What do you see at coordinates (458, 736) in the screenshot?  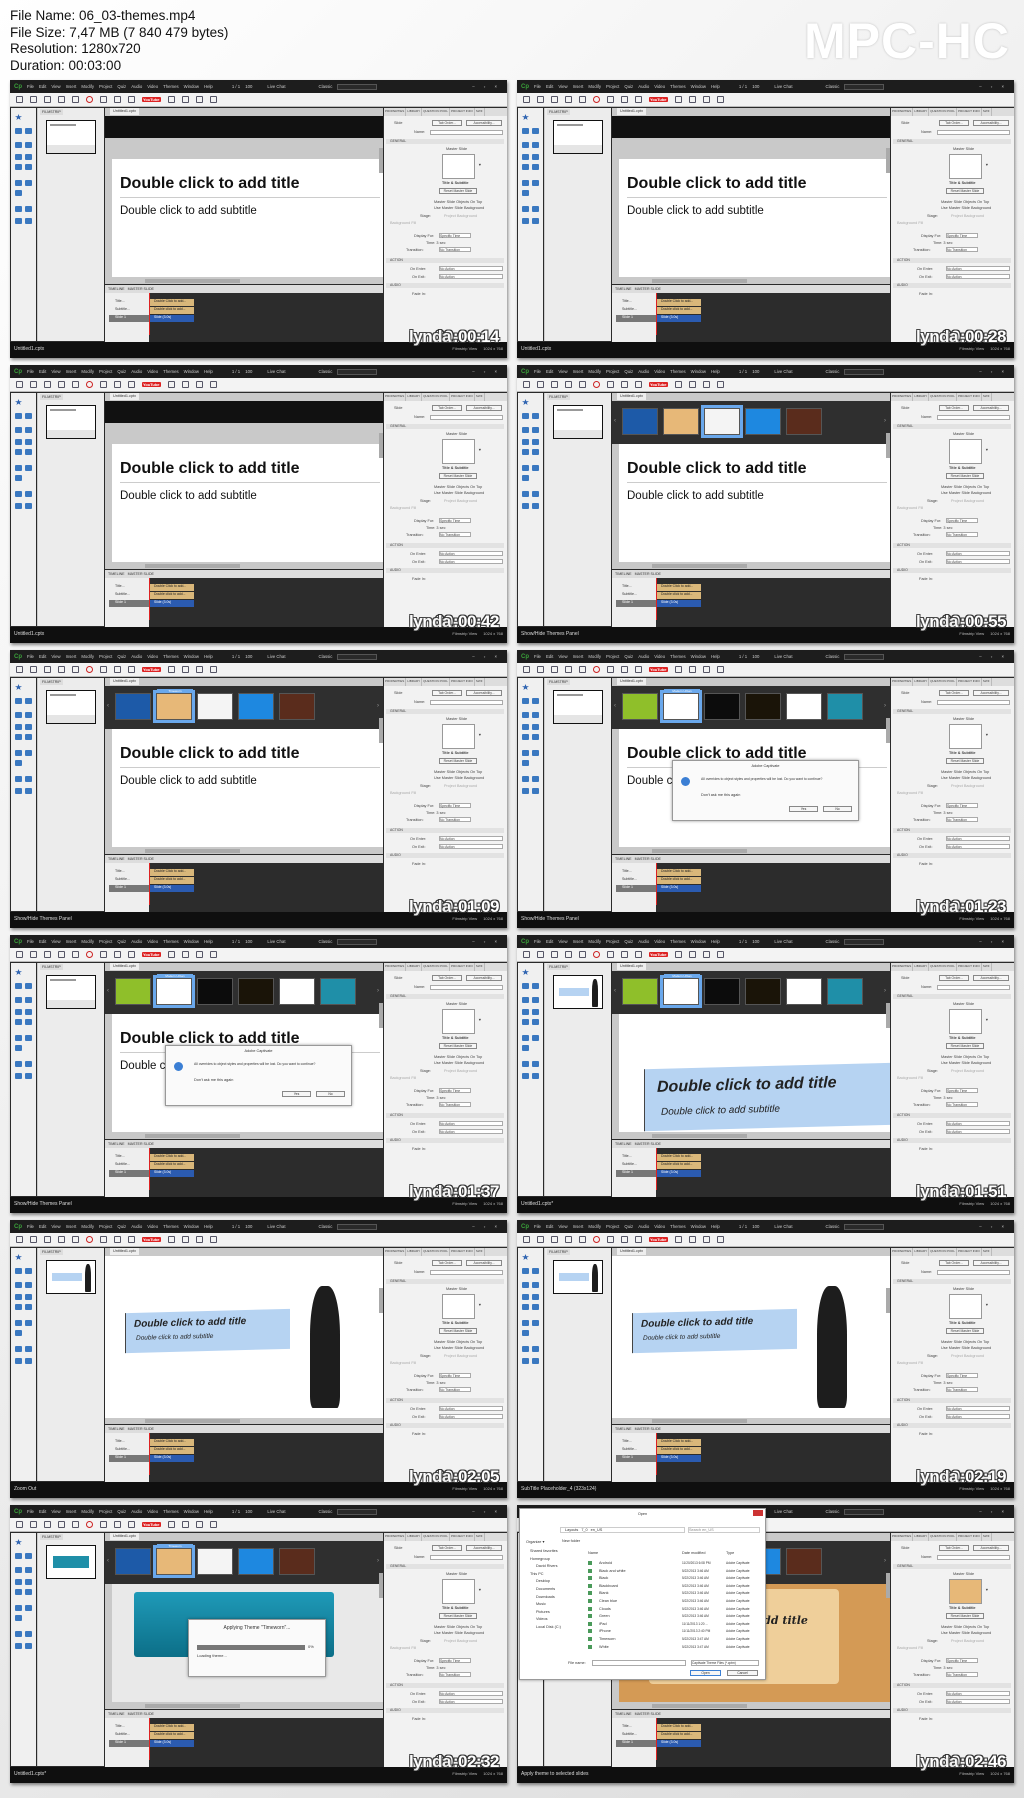 I see `master-slide-preview` at bounding box center [458, 736].